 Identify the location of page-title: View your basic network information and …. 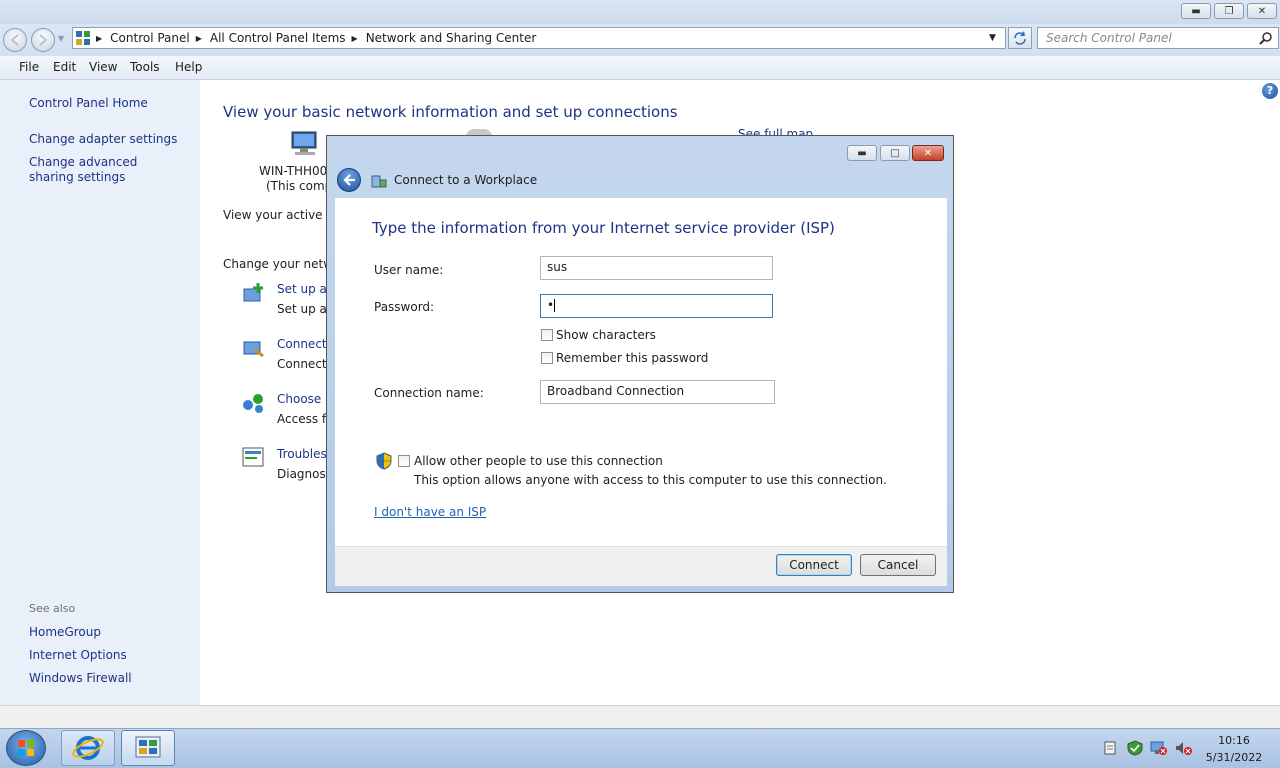
(450, 112).